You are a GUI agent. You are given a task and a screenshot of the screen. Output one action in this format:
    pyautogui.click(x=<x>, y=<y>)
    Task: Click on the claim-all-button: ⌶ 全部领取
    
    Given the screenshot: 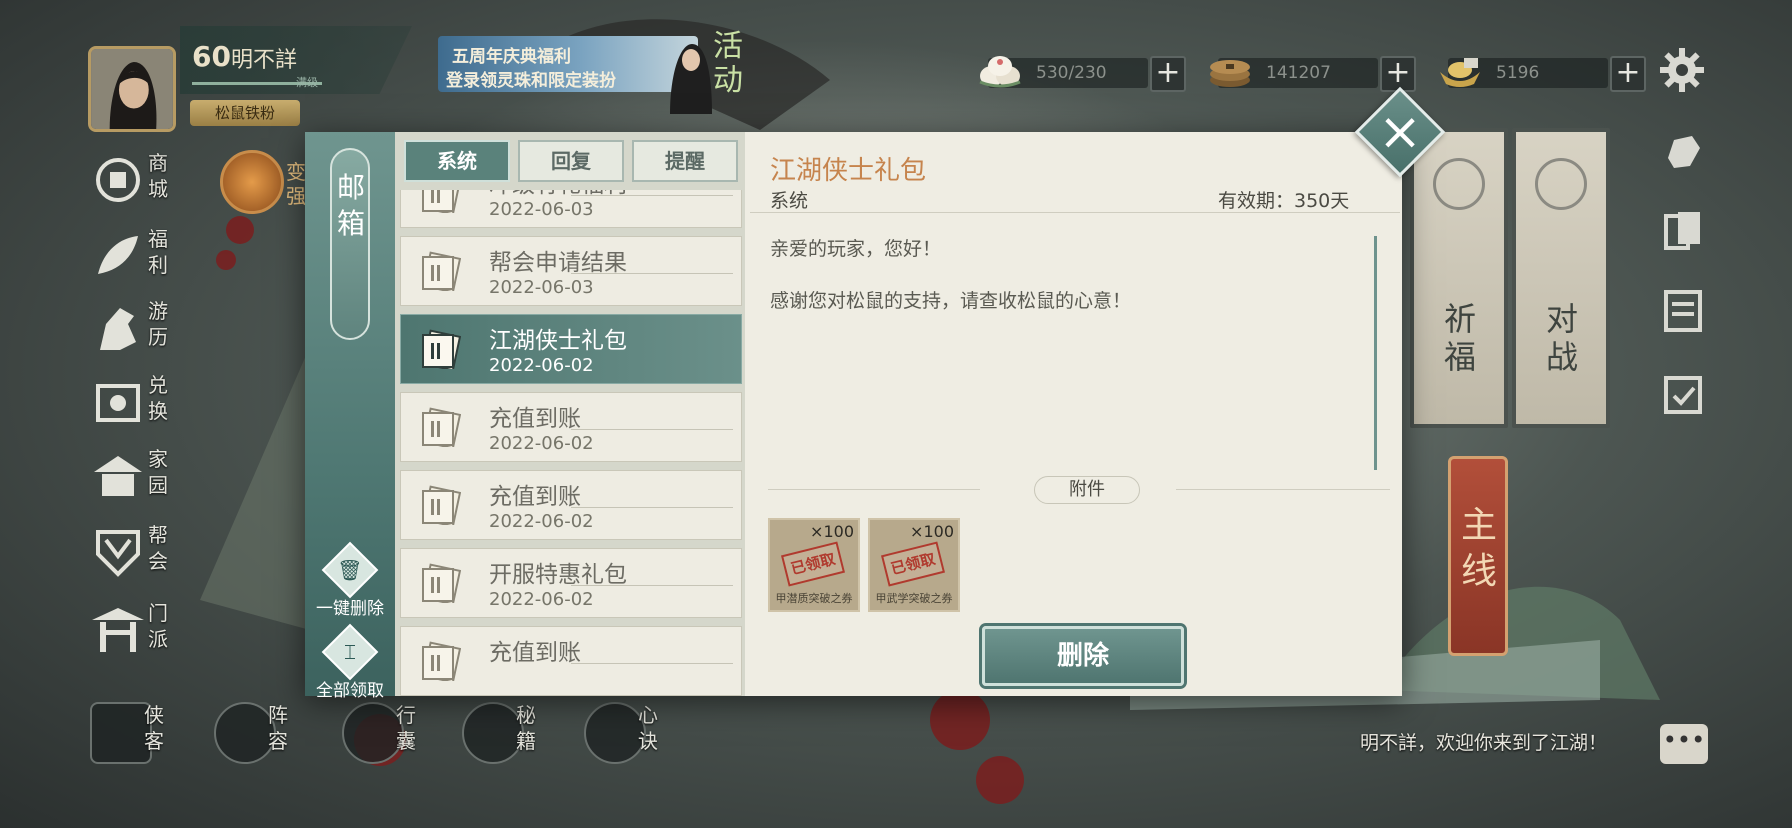 What is the action you would take?
    pyautogui.click(x=350, y=662)
    